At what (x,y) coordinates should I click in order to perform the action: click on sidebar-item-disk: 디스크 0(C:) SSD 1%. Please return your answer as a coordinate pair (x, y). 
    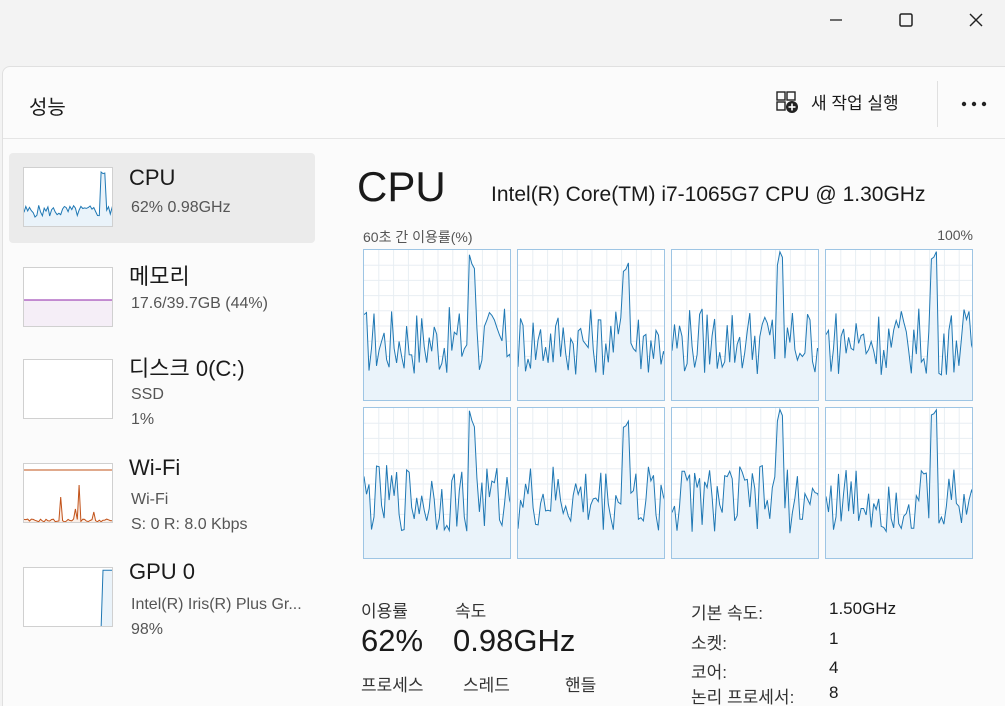
    Looking at the image, I should click on (162, 382).